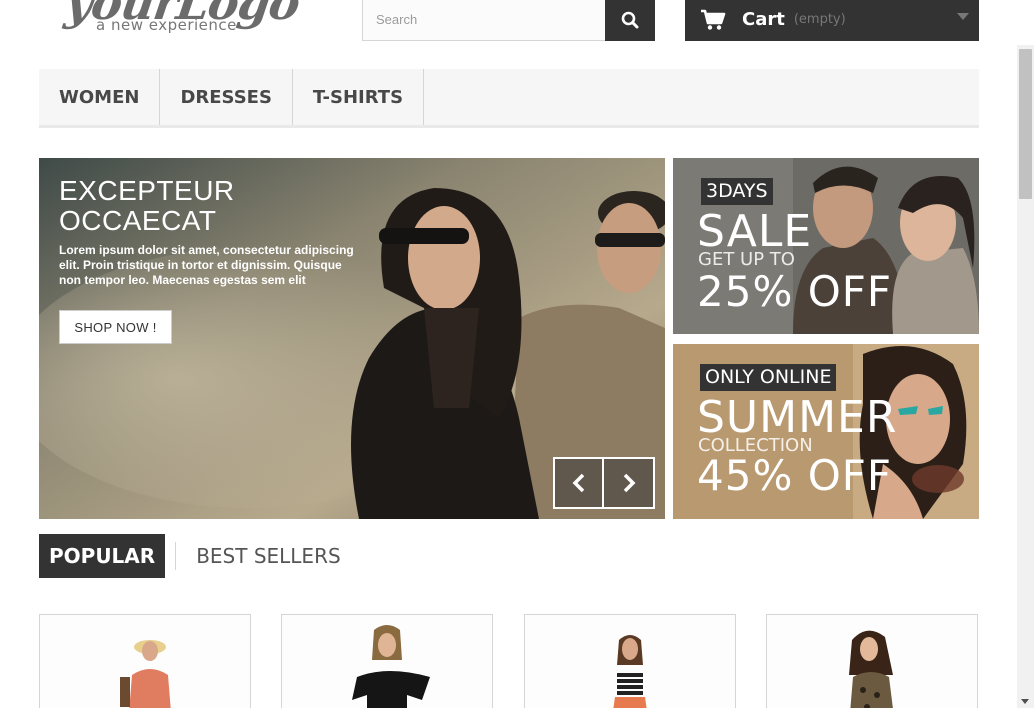  Describe the element at coordinates (1025, 701) in the screenshot. I see `scroll-down-arrow-icon` at that location.